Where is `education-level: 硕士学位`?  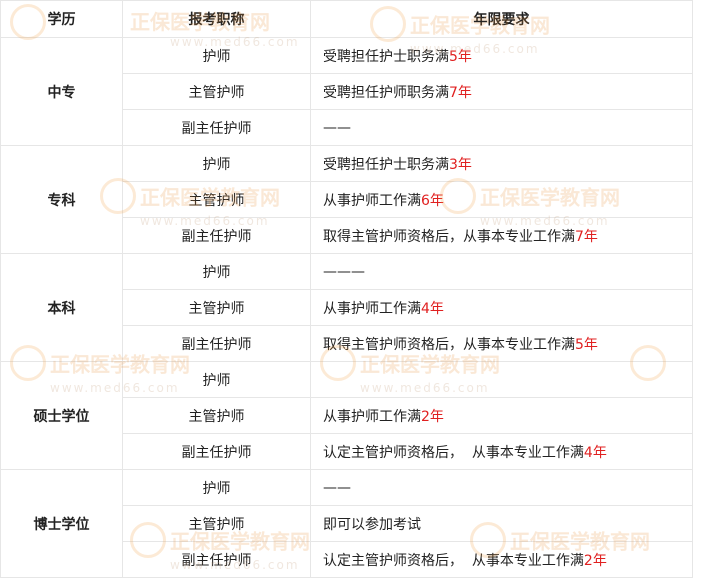
education-level: 硕士学位 is located at coordinates (61, 415).